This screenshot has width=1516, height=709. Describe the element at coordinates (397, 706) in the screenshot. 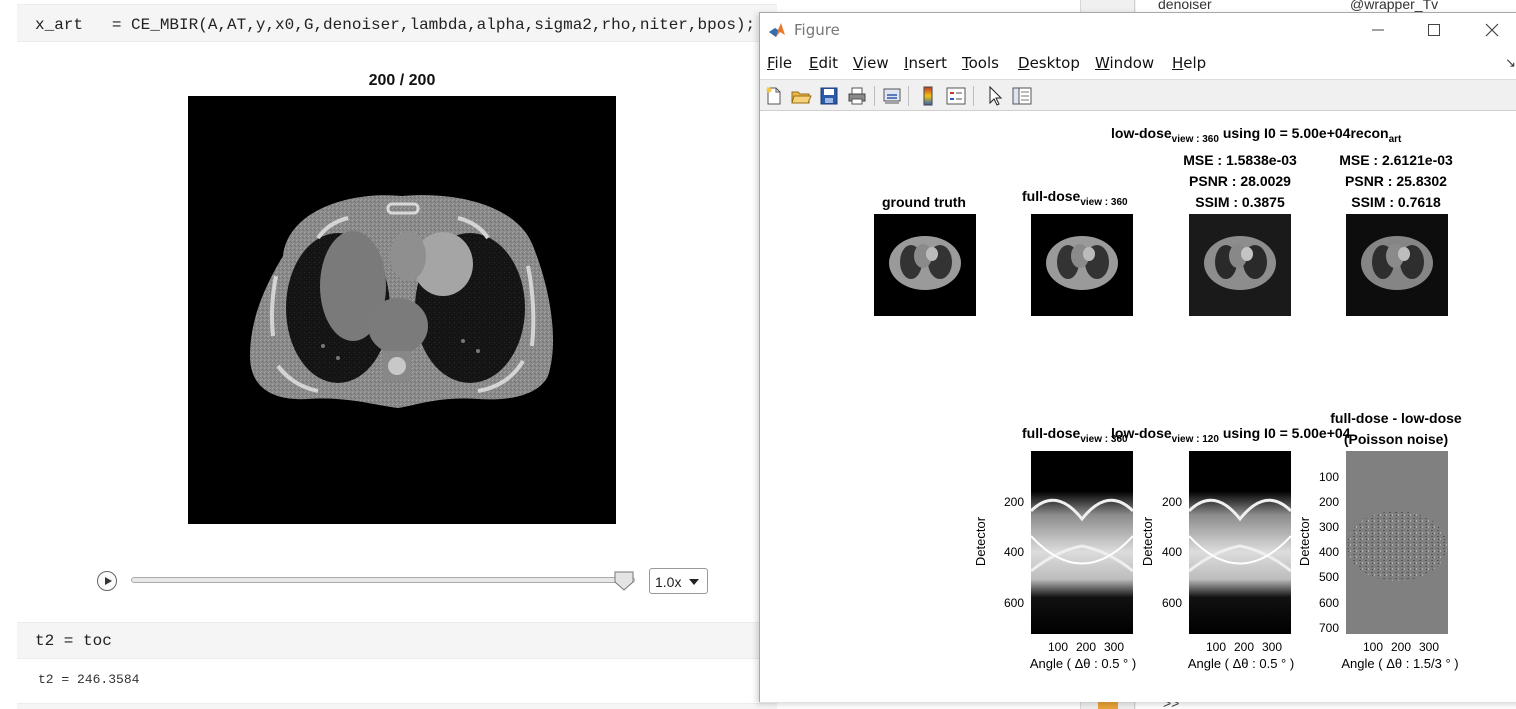

I see `code-cell-next` at that location.